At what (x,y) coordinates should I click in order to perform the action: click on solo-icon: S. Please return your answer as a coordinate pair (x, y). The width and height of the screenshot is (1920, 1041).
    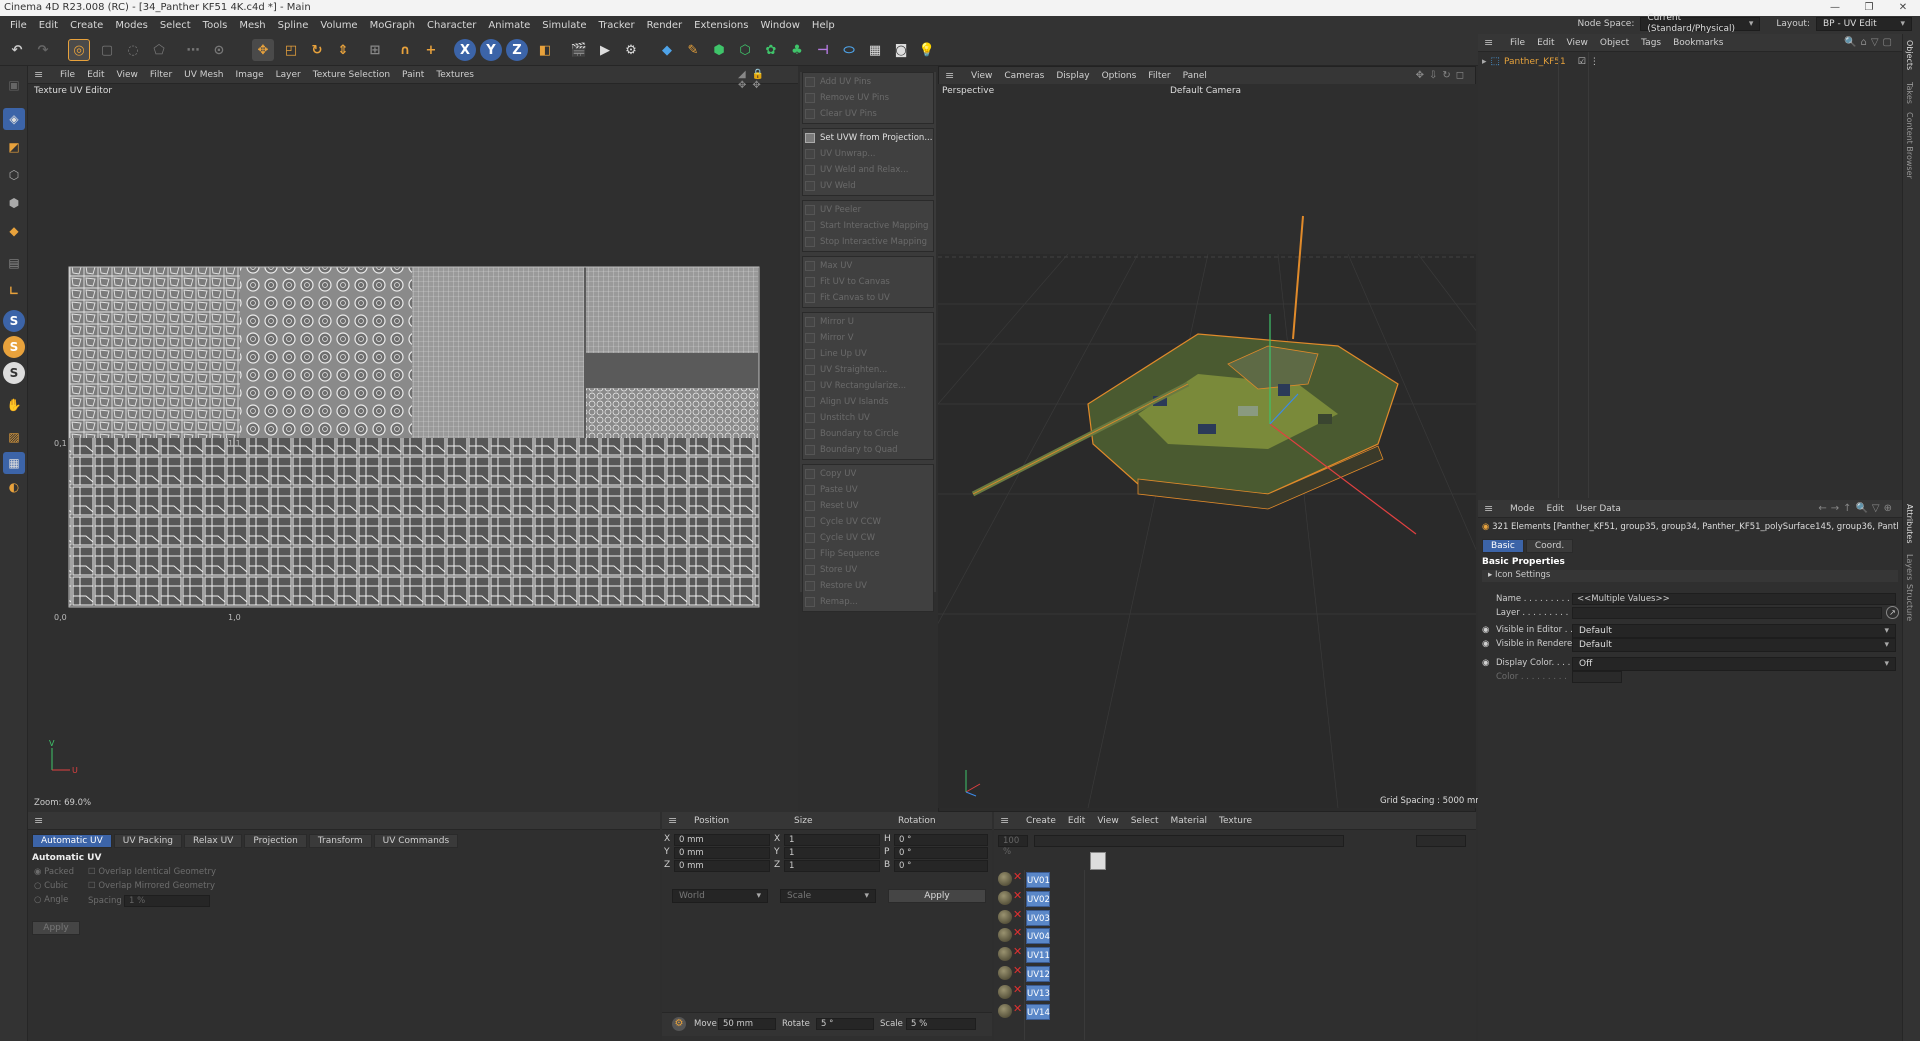
    Looking at the image, I should click on (14, 321).